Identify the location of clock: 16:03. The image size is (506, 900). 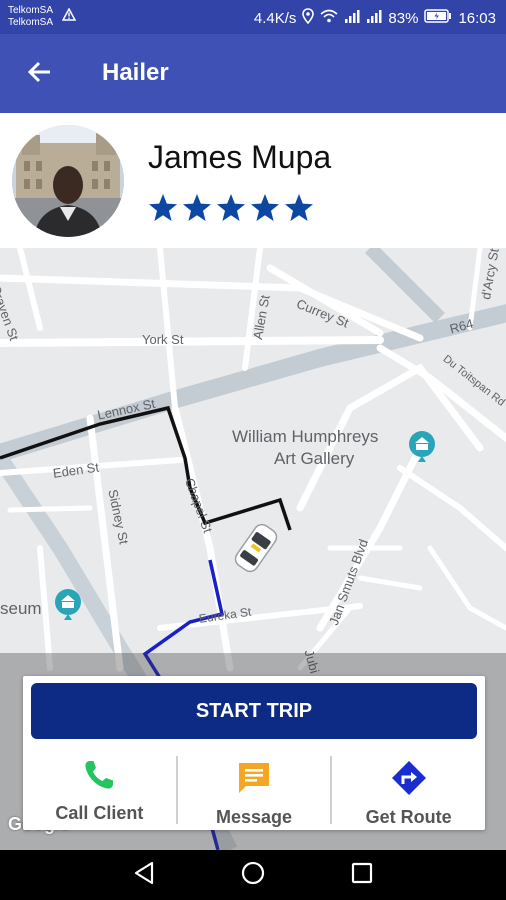
(477, 18).